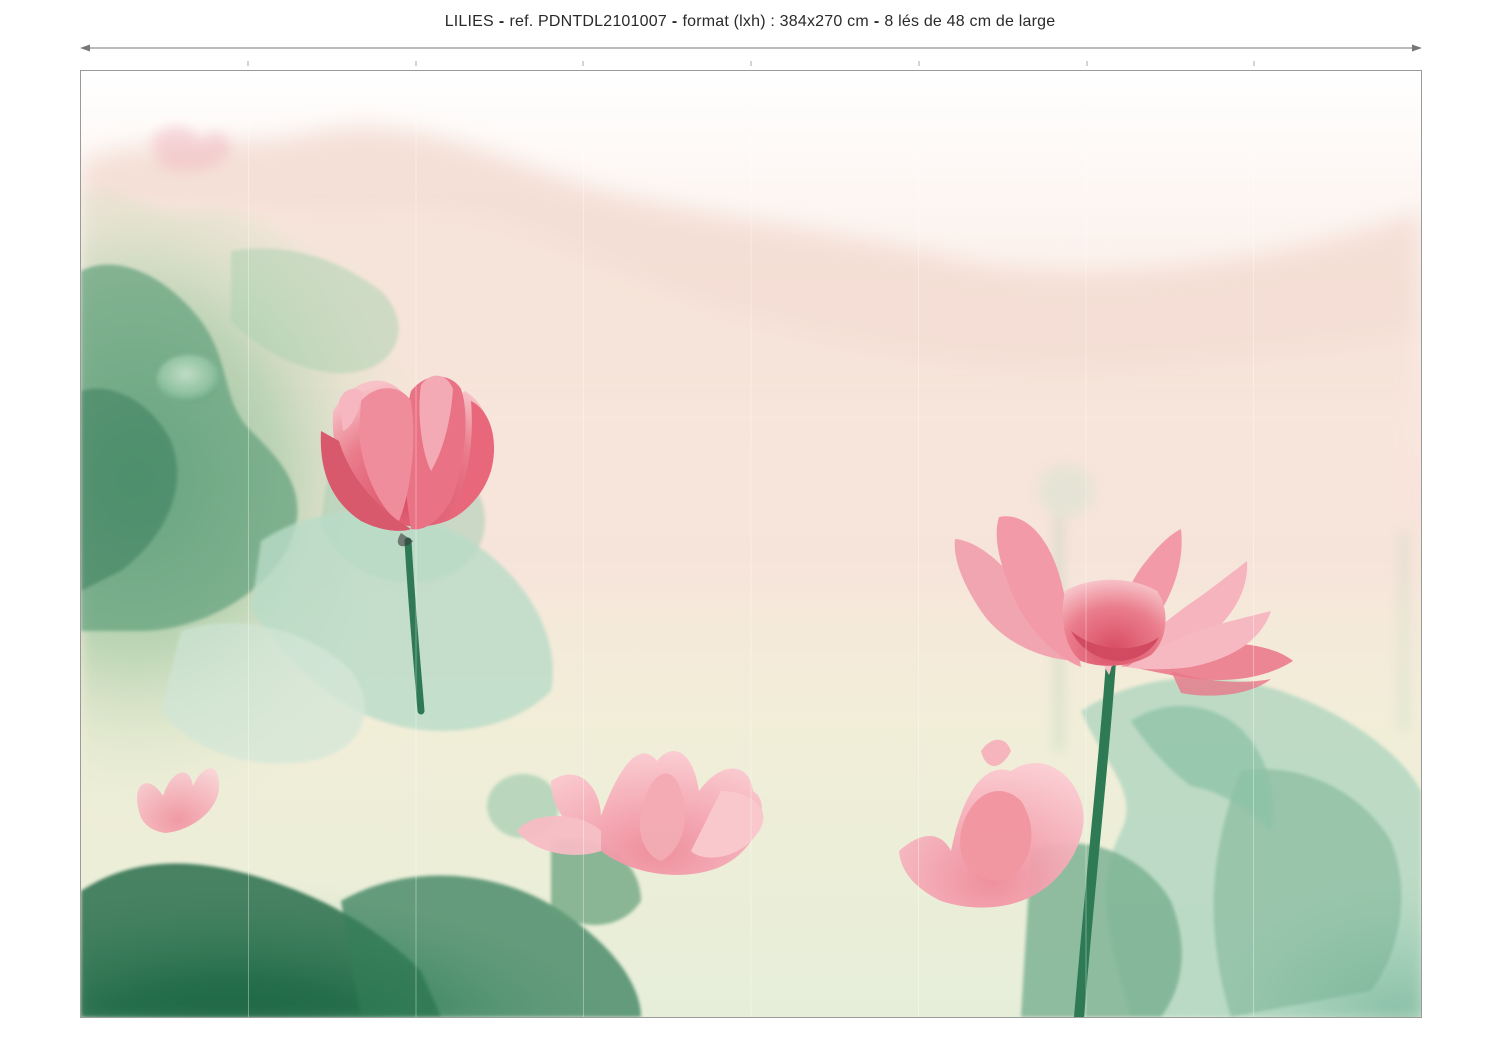  What do you see at coordinates (588, 21) in the screenshot?
I see `product-reference: ref. PDNTDL2101007` at bounding box center [588, 21].